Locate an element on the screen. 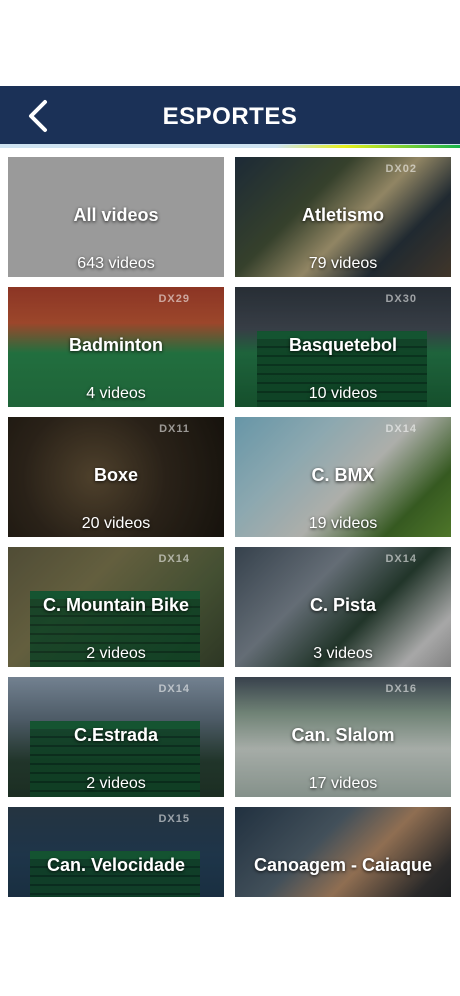 This screenshot has height=996, width=460. tile-name: Basquetebol is located at coordinates (343, 345).